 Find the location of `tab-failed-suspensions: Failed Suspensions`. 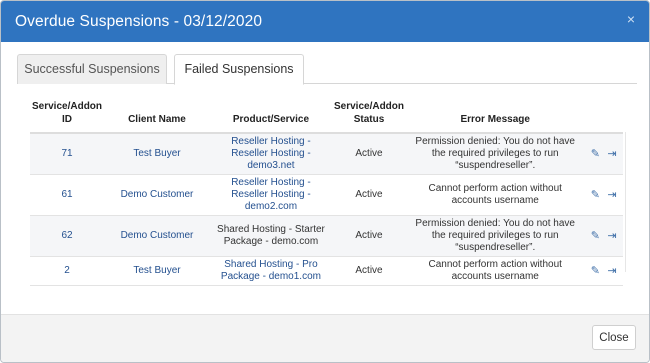

tab-failed-suspensions: Failed Suspensions is located at coordinates (239, 69).